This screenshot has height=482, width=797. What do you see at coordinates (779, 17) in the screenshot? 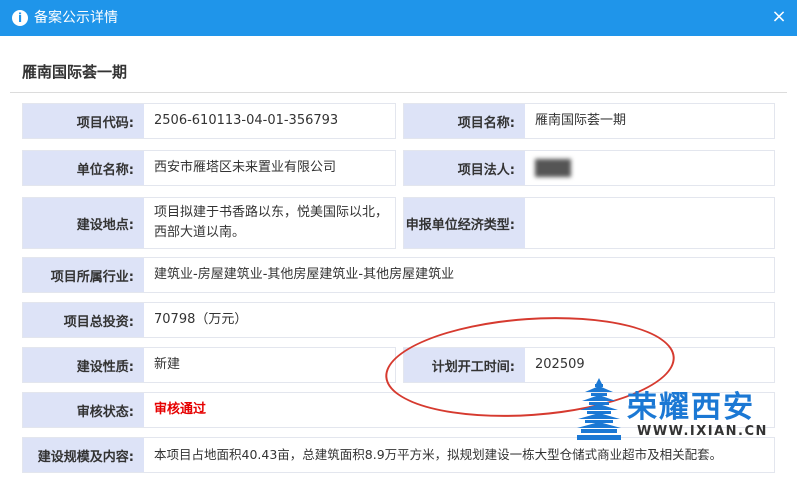
I see `close-icon: ×` at bounding box center [779, 17].